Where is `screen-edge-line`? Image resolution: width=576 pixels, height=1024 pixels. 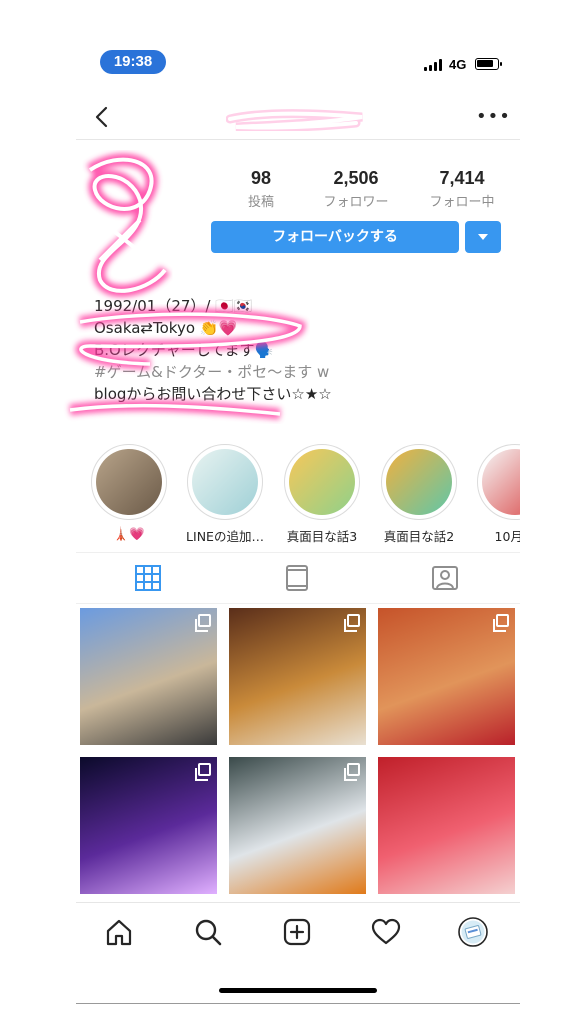
screen-edge-line is located at coordinates (298, 1003).